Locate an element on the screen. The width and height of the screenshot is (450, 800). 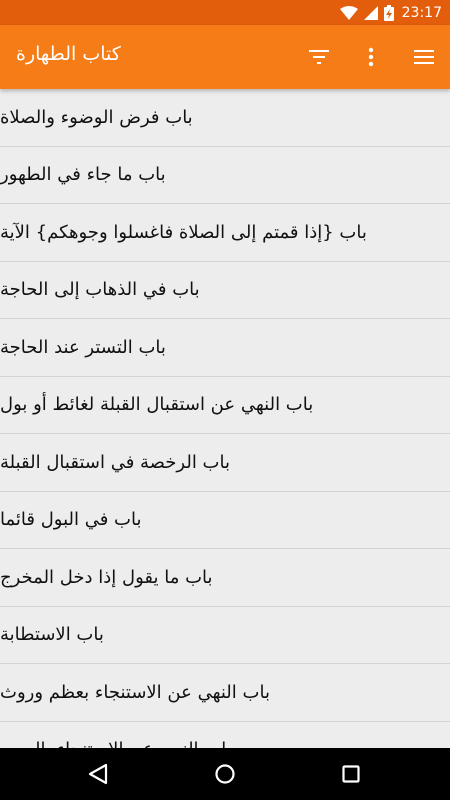
list-item: باب النهي عن الاستنجاء بعظم وروث is located at coordinates (225, 693).